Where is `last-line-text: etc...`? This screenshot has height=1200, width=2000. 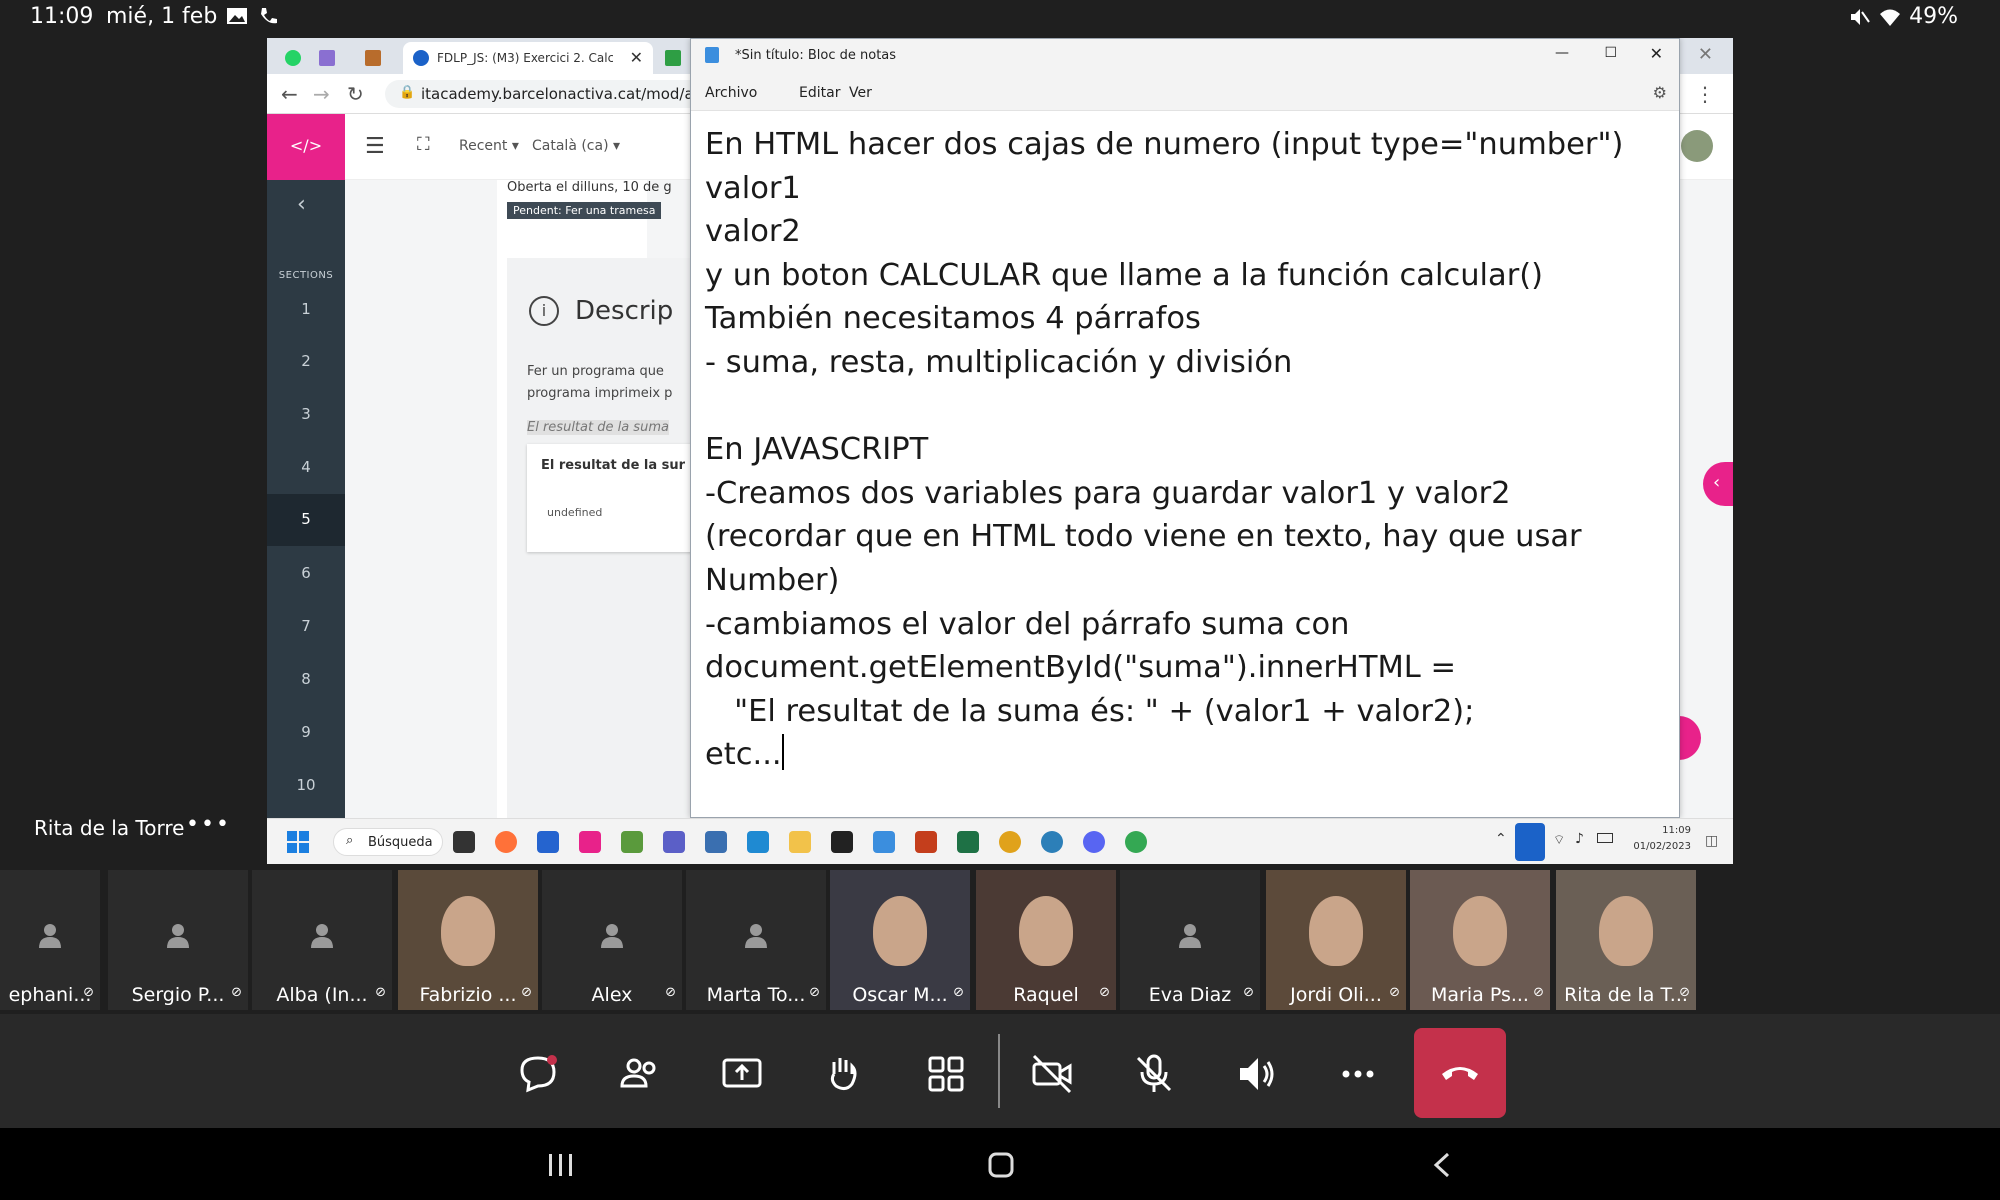 last-line-text: etc... is located at coordinates (743, 755).